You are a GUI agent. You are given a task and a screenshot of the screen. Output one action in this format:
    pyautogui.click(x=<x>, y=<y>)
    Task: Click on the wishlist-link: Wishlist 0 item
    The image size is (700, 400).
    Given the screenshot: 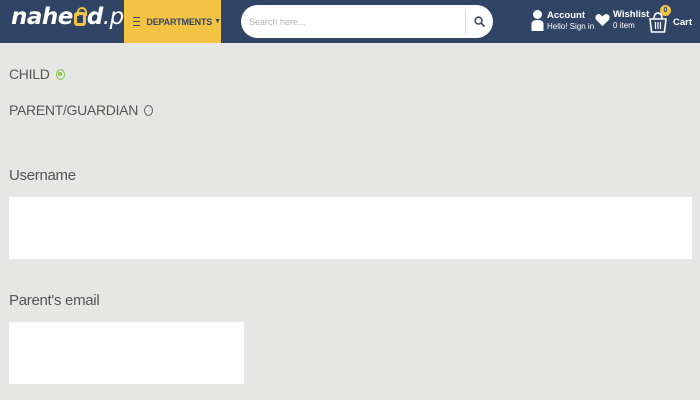 What is the action you would take?
    pyautogui.click(x=622, y=20)
    